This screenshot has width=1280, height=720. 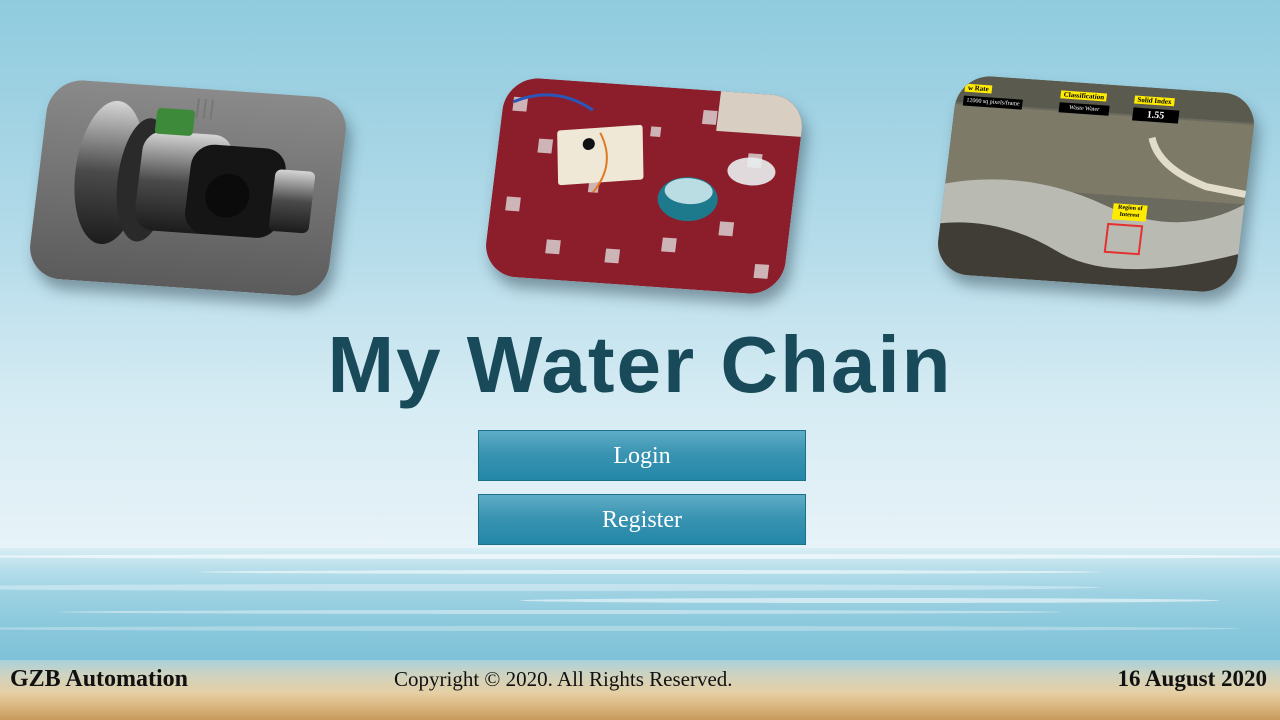 I want to click on page-title: My Water Chain, so click(x=640, y=364).